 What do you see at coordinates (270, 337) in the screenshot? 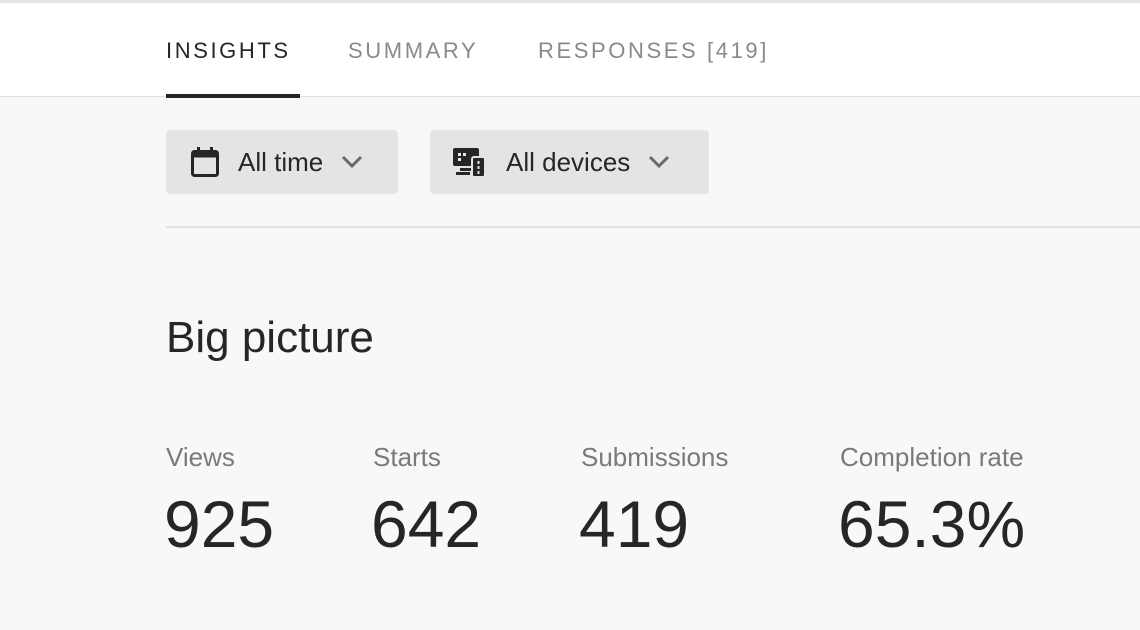
I see `page-title: Big picture` at bounding box center [270, 337].